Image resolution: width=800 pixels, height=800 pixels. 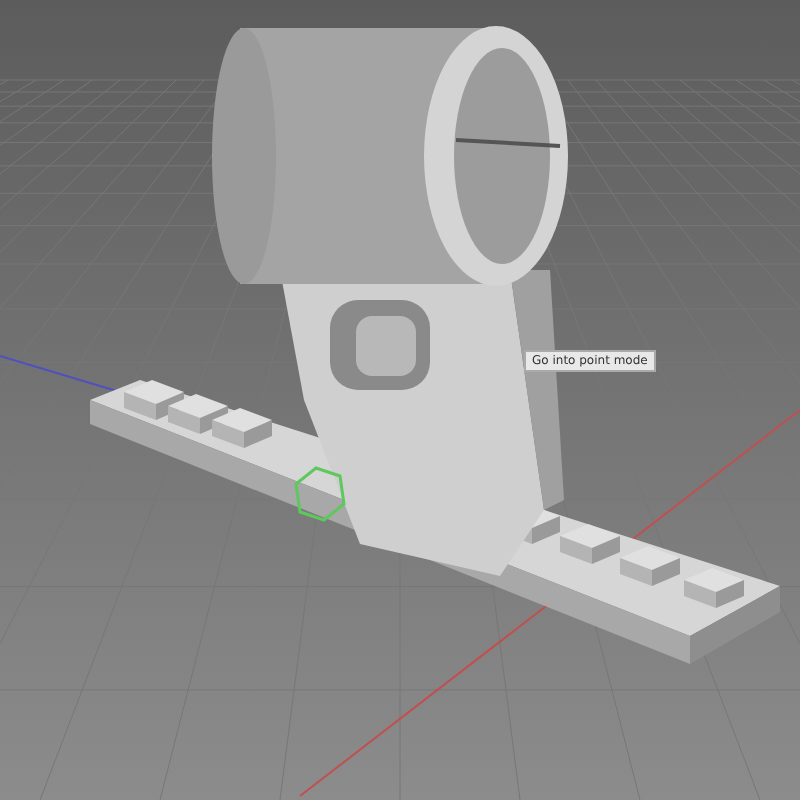 I want to click on selected-polygon-highlight, so click(x=320, y=494).